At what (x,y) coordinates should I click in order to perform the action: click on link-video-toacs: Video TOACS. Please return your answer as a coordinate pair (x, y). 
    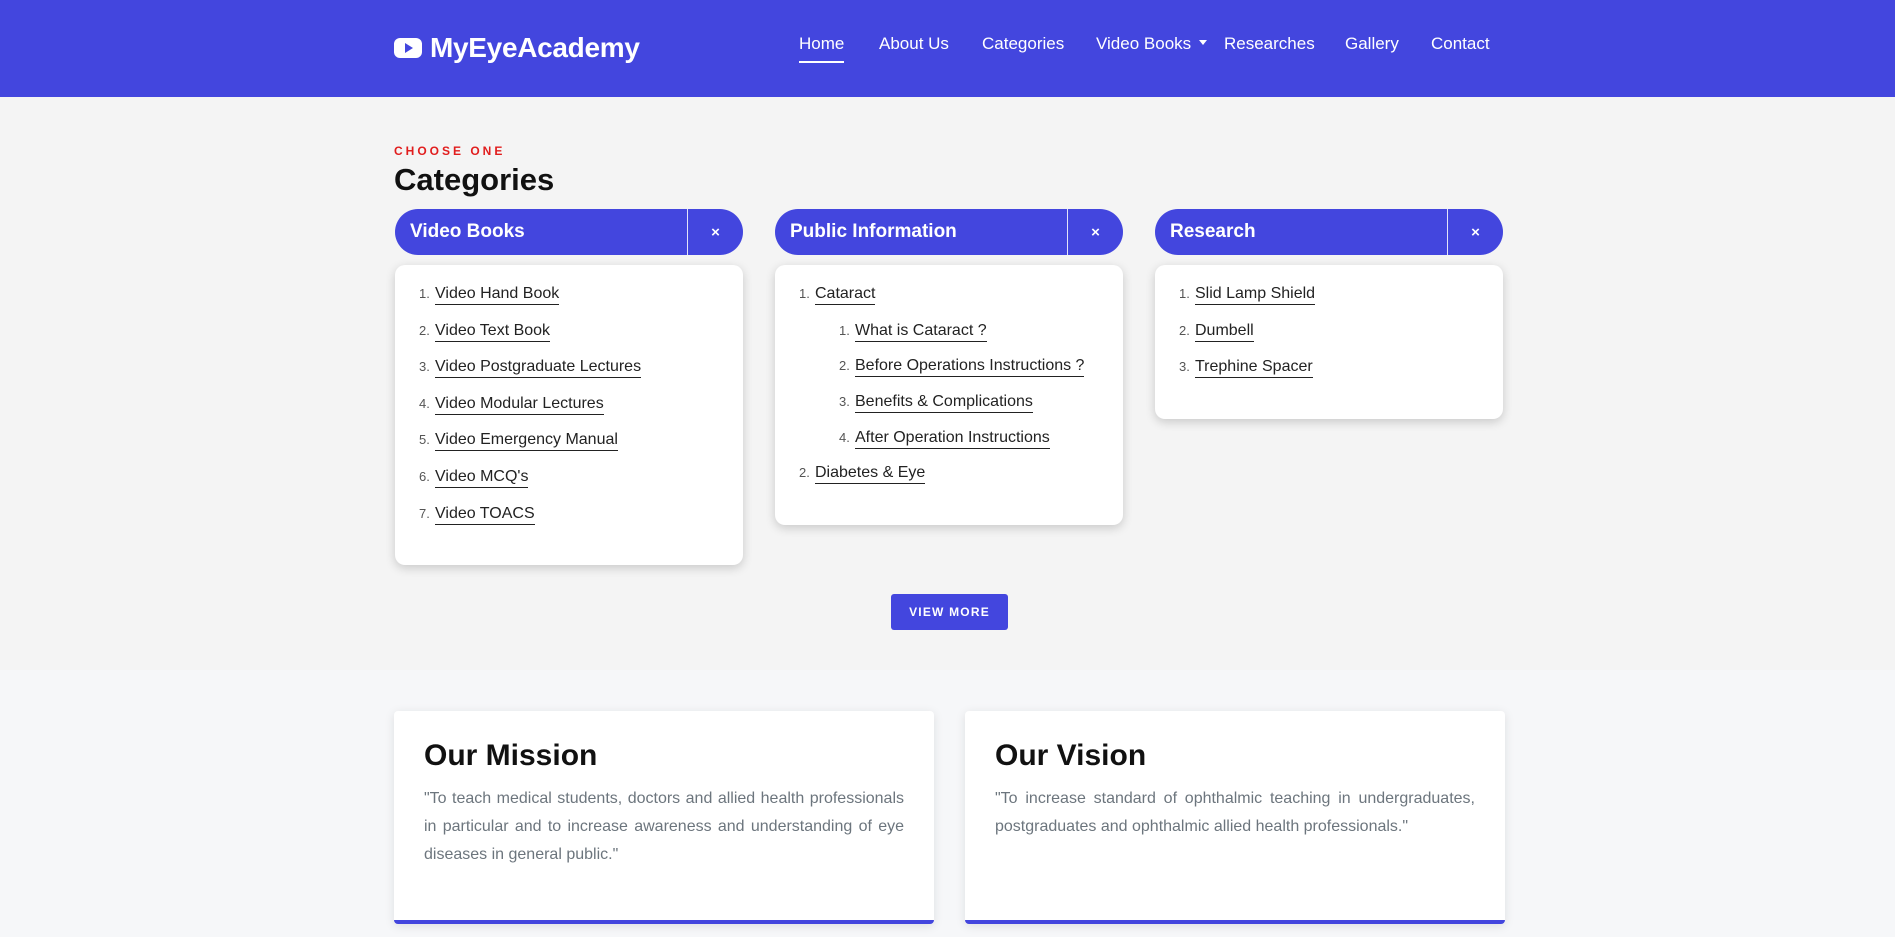
    Looking at the image, I should click on (485, 515).